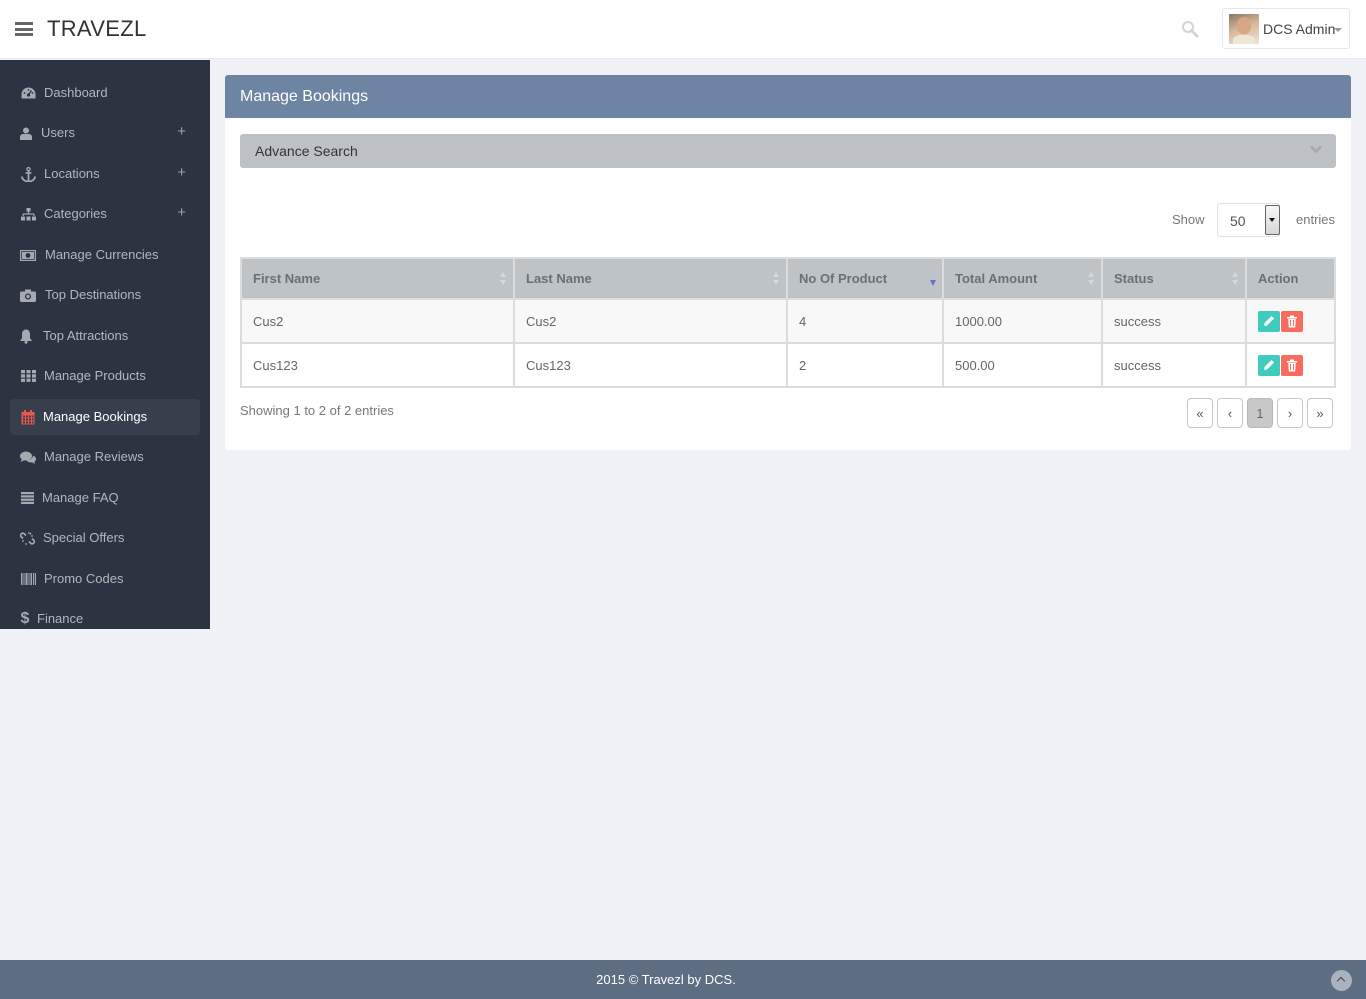 The height and width of the screenshot is (999, 1366). I want to click on cell-total-amount: 500.00, so click(1022, 365).